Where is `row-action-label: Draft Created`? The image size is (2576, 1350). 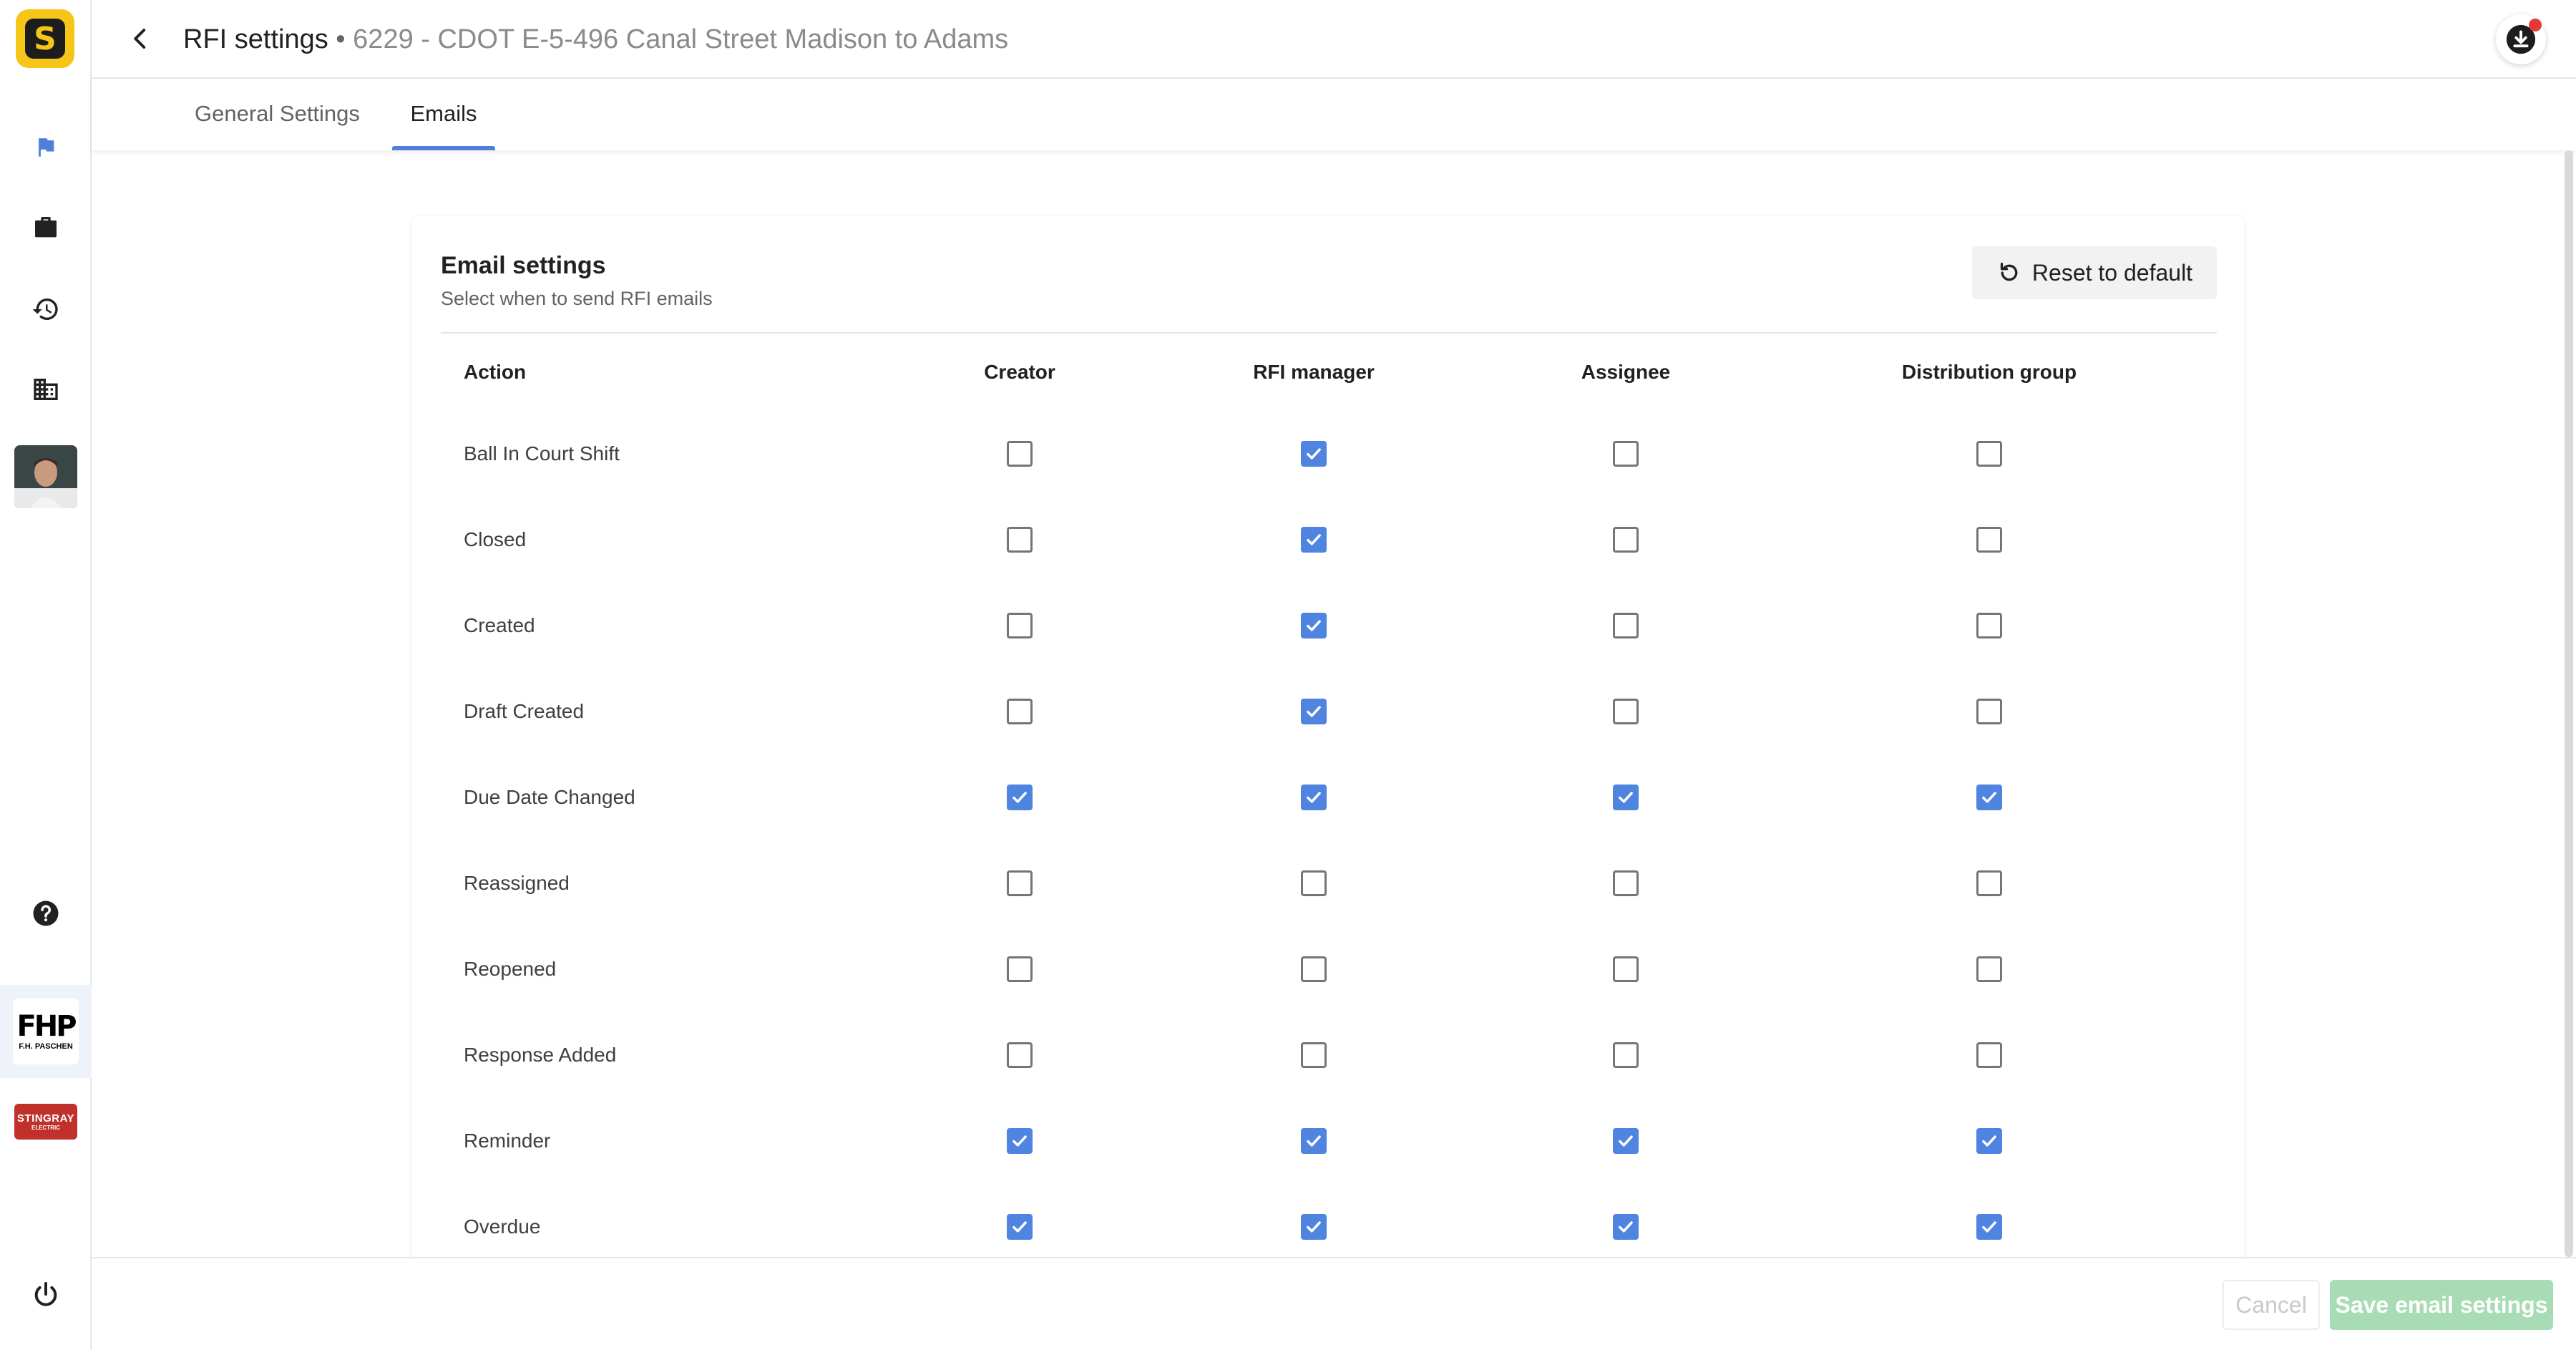 row-action-label: Draft Created is located at coordinates (524, 711).